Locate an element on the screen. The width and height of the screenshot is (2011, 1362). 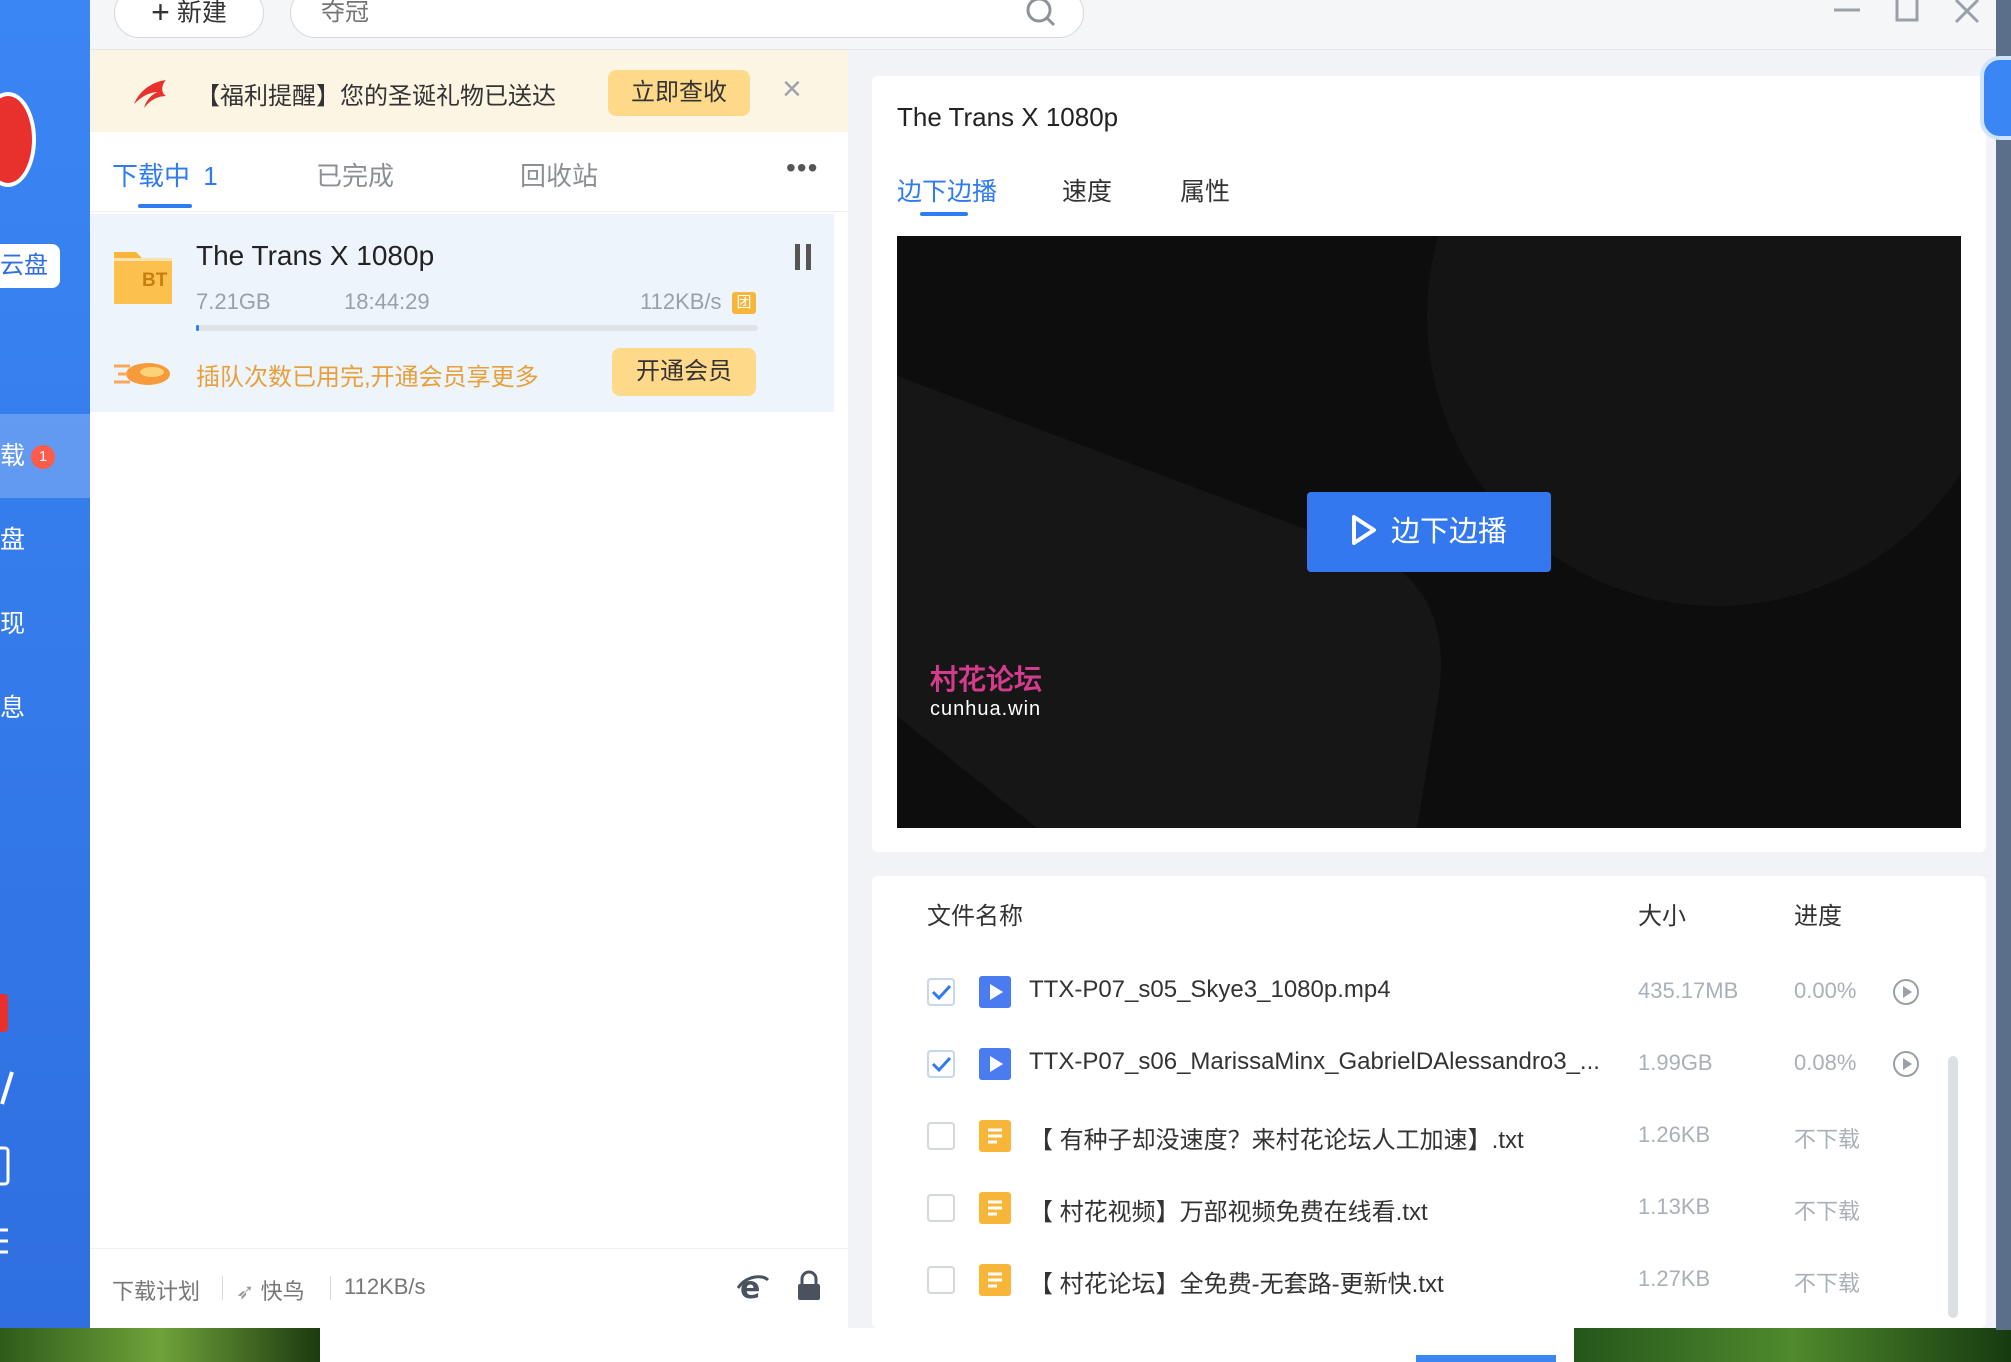
file-progress: 0.00% is located at coordinates (1825, 990).